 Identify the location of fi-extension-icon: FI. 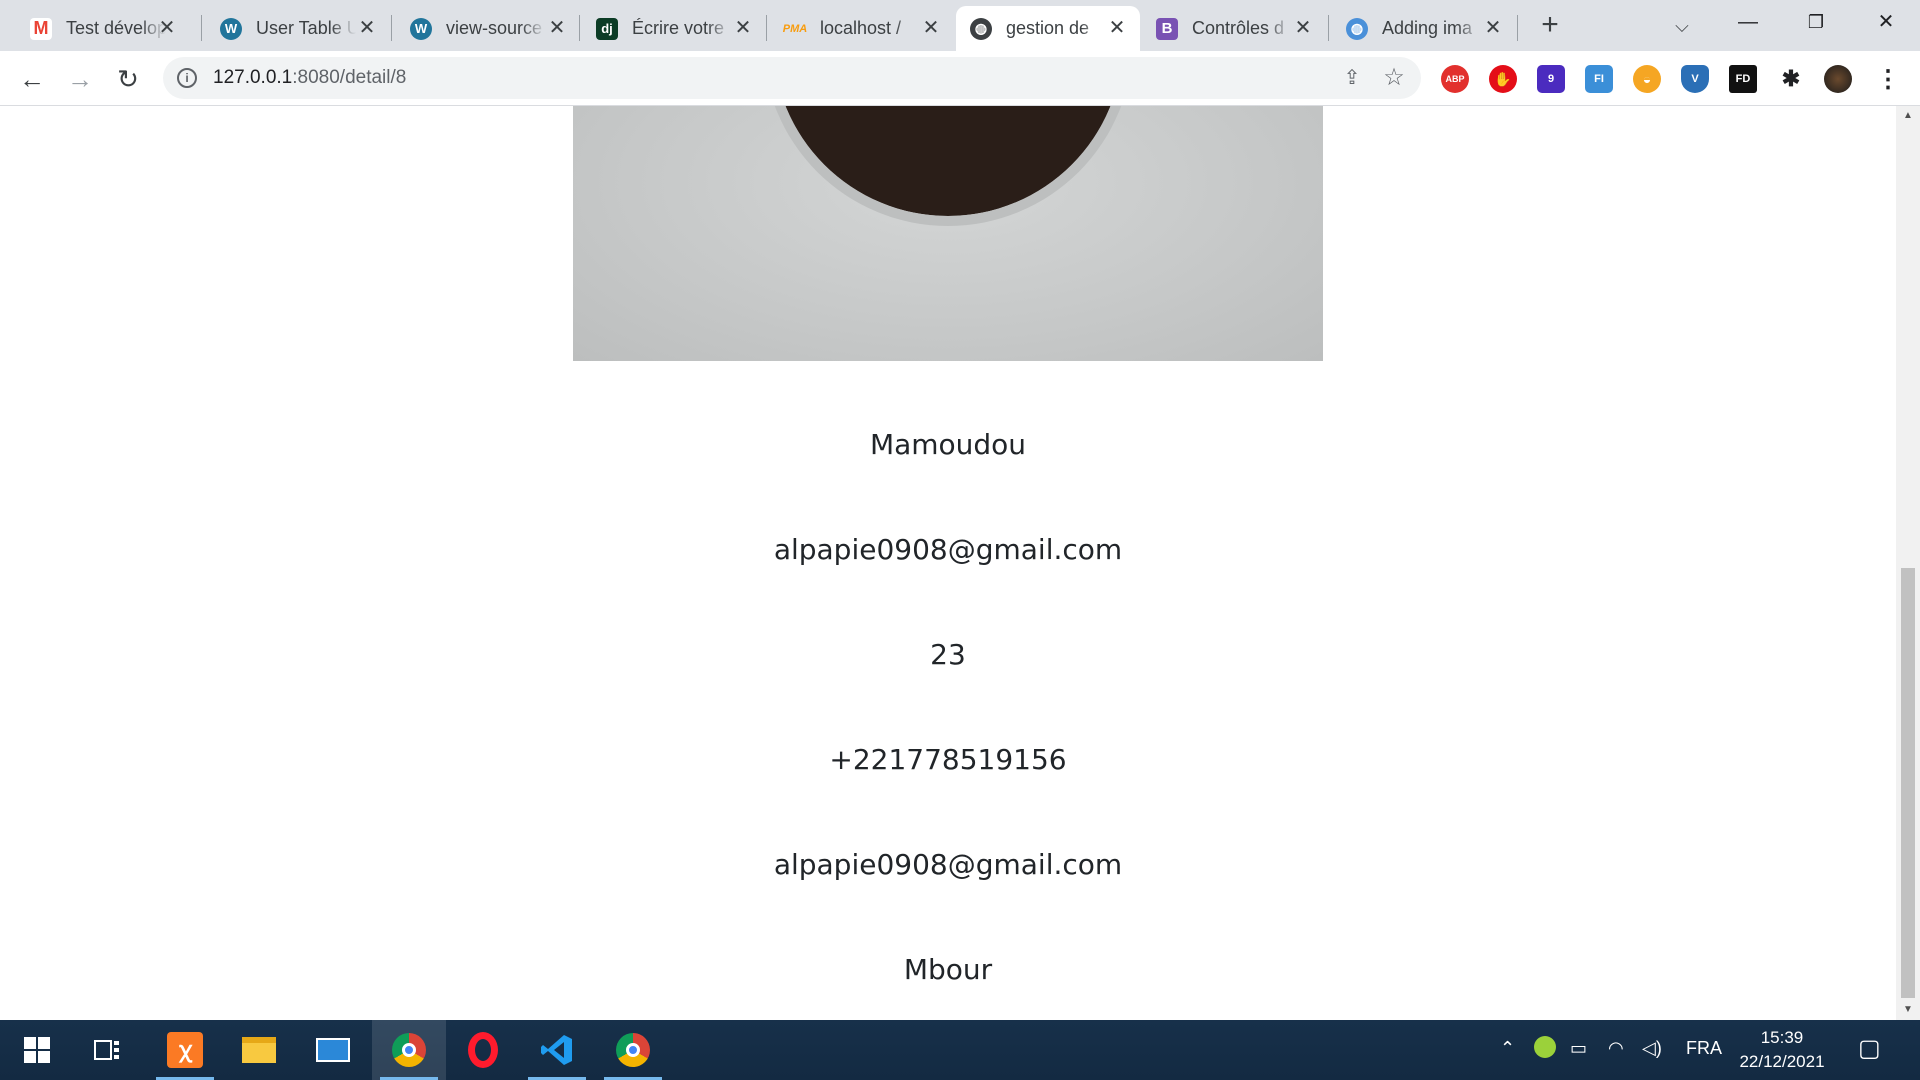
(1599, 79).